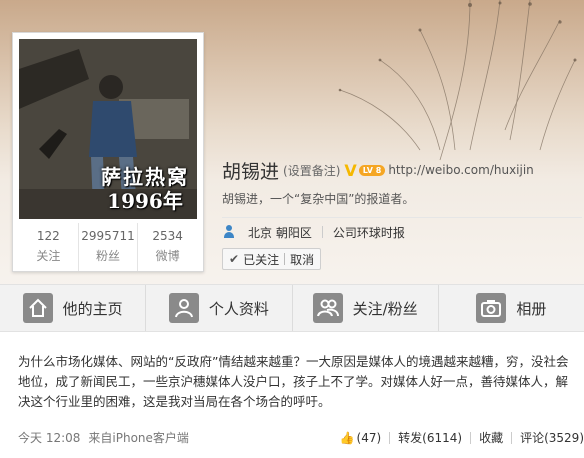 This screenshot has width=584, height=458. What do you see at coordinates (369, 438) in the screenshot?
I see `like-count: (47)` at bounding box center [369, 438].